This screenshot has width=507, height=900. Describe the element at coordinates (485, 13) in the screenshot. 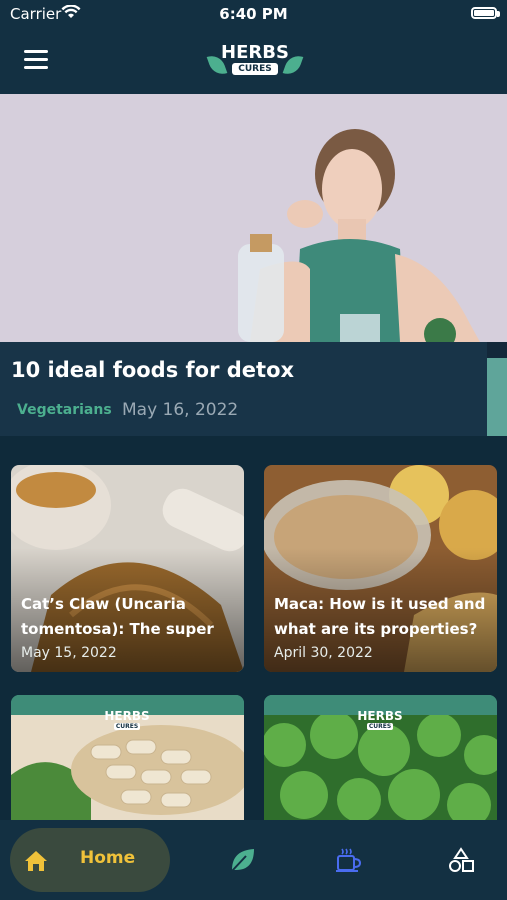

I see `battery-icon` at that location.